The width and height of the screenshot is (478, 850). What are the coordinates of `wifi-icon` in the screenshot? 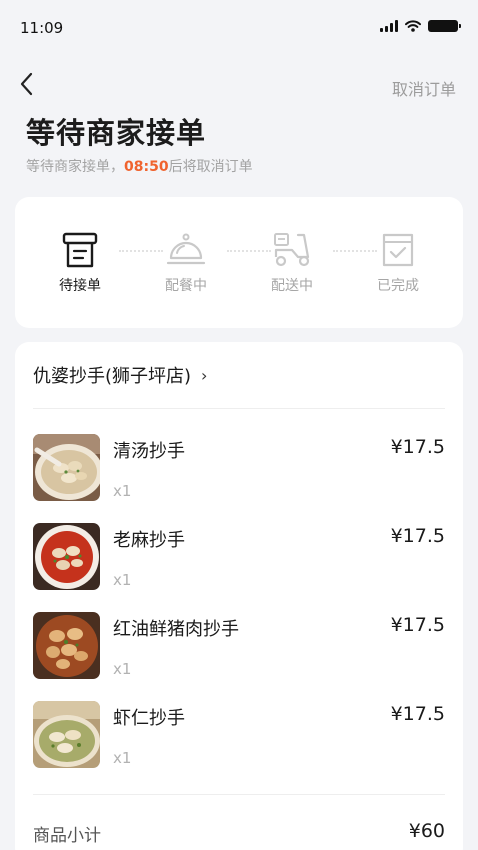 It's located at (413, 26).